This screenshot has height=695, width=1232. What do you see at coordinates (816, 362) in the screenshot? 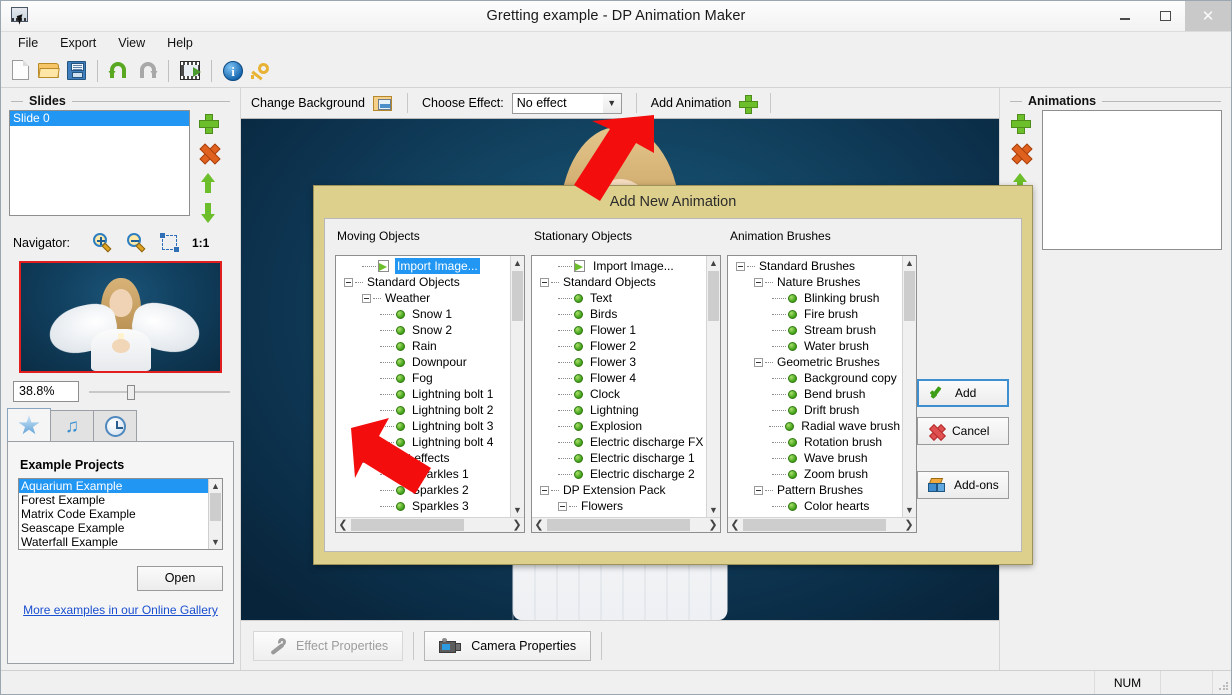
I see `tree-node: Geometric Brushes` at bounding box center [816, 362].